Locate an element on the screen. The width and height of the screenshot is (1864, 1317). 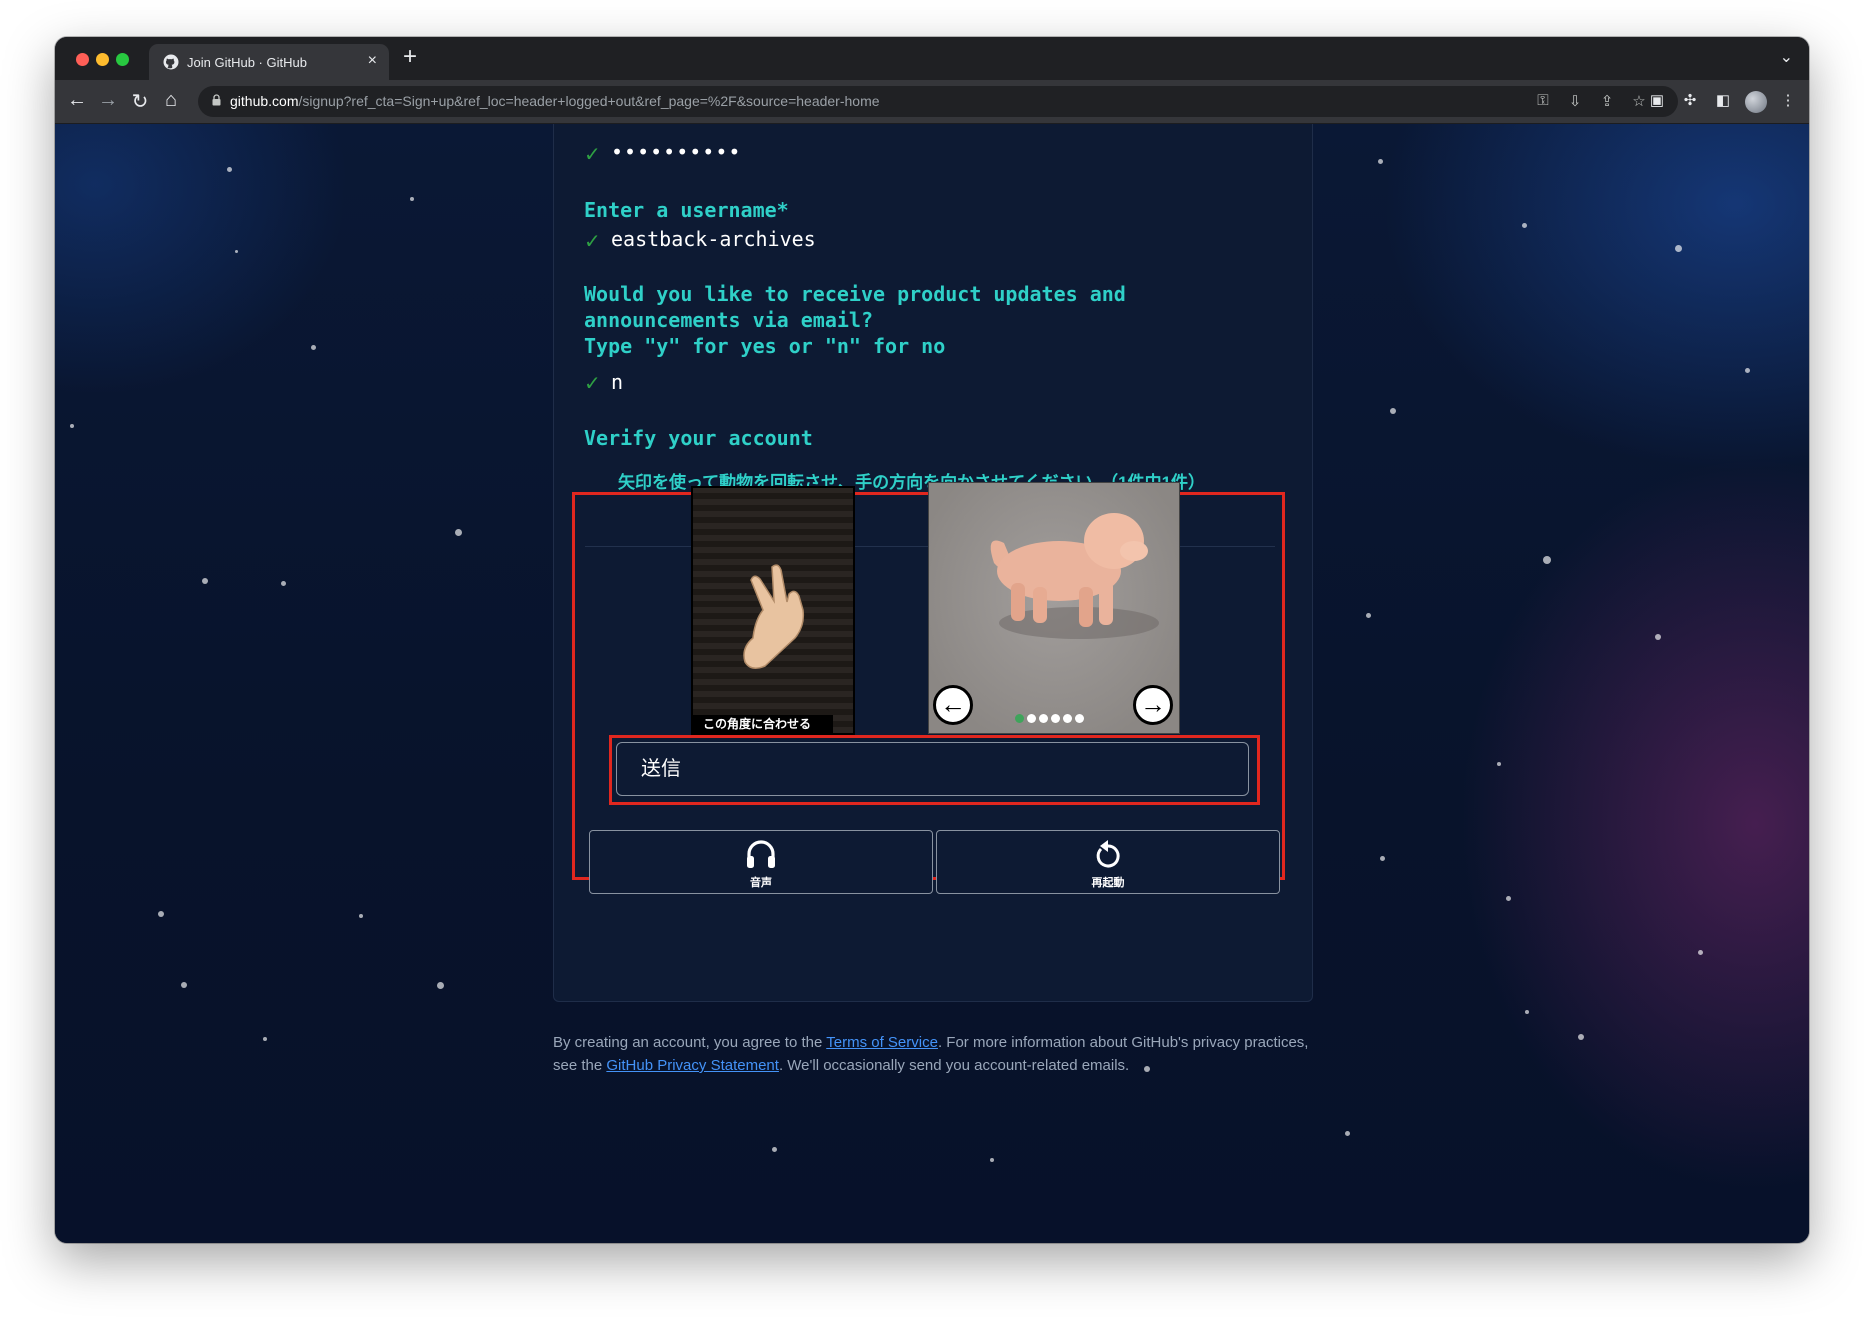
rotate-left-button: ← is located at coordinates (953, 705).